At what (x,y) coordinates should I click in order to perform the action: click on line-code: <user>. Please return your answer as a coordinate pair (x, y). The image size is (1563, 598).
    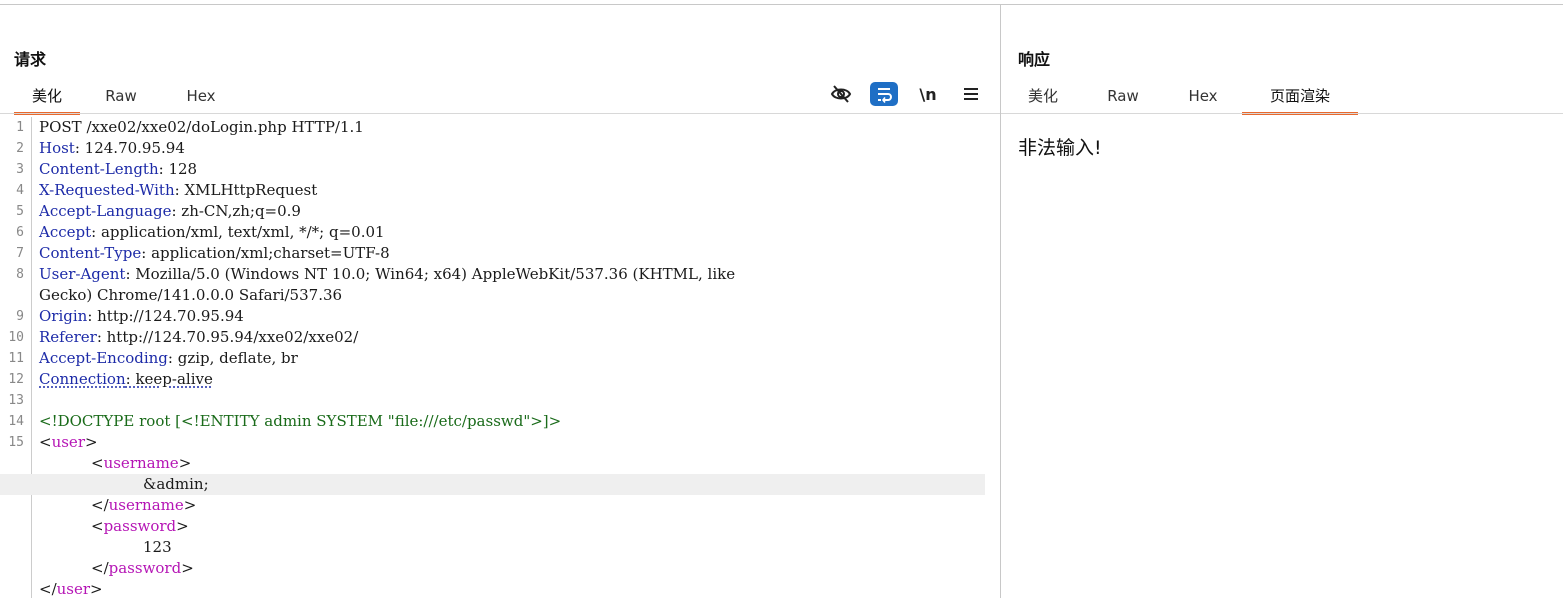
    Looking at the image, I should click on (68, 442).